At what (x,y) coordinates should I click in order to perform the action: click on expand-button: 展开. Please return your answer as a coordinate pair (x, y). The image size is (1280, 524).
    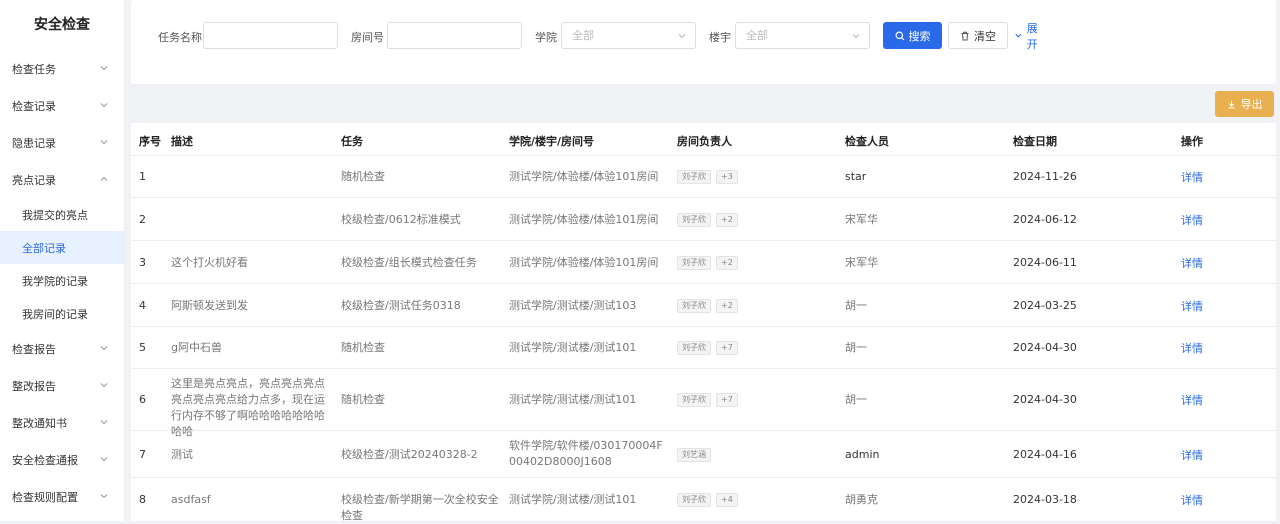
    Looking at the image, I should click on (1031, 36).